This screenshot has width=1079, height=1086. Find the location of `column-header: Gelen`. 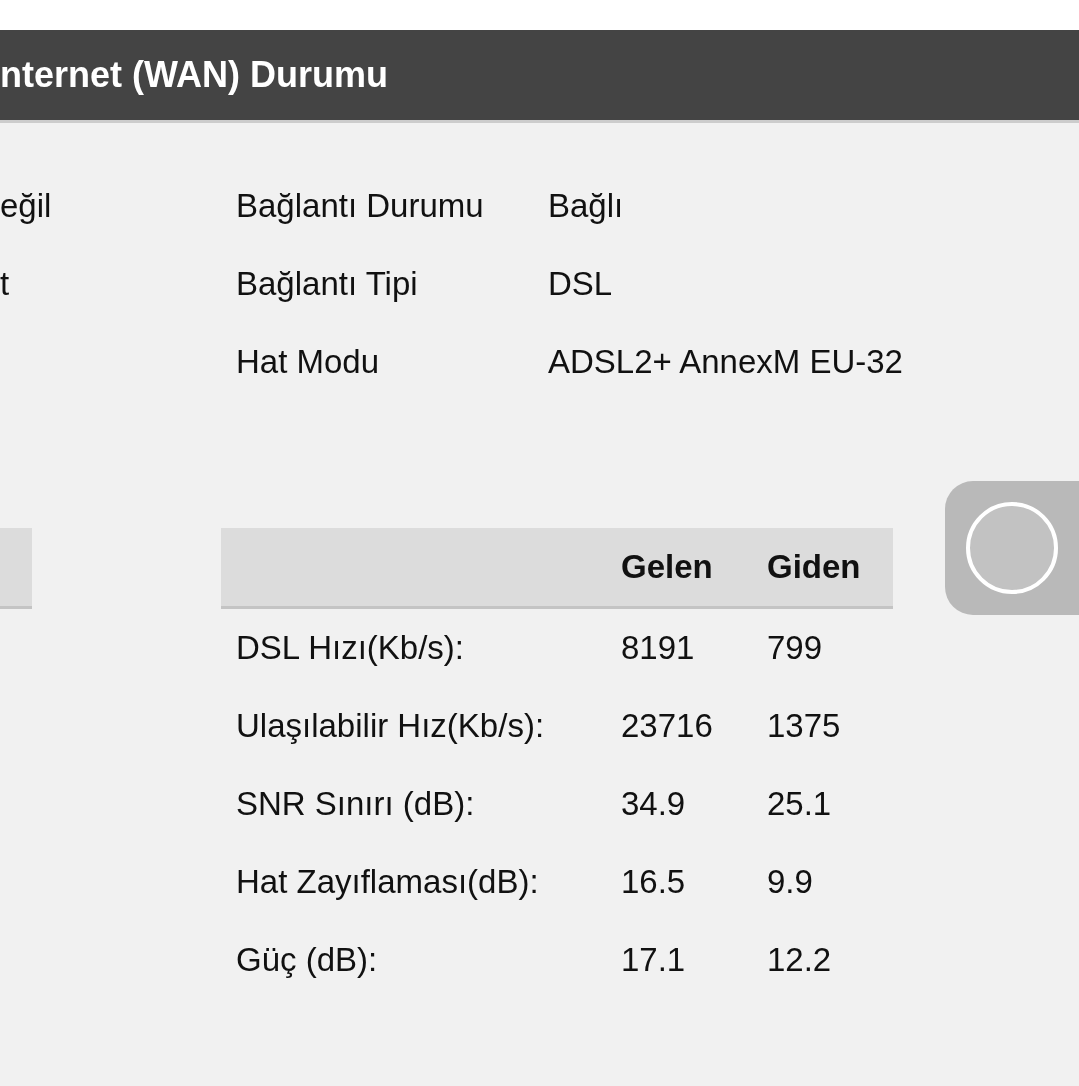

column-header: Gelen is located at coordinates (667, 566).